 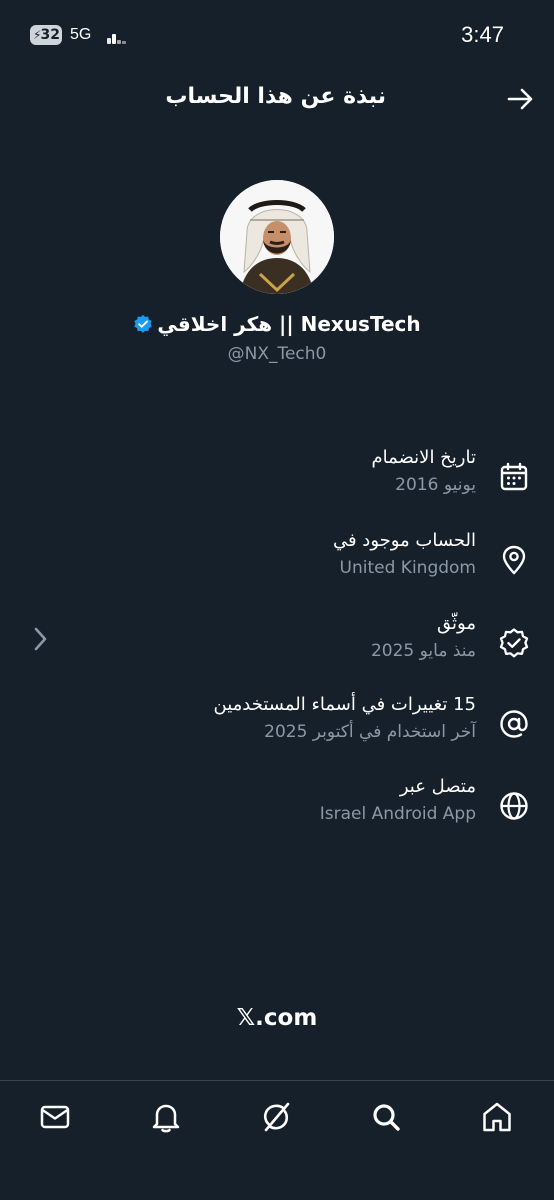 I want to click on arrow-right-icon, so click(x=520, y=99).